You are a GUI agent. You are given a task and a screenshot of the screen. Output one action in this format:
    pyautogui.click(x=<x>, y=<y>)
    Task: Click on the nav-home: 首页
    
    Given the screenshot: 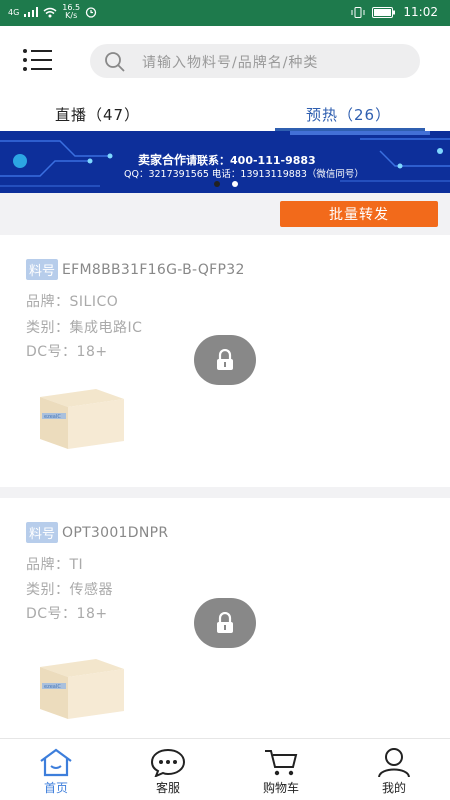 What is the action you would take?
    pyautogui.click(x=56, y=769)
    